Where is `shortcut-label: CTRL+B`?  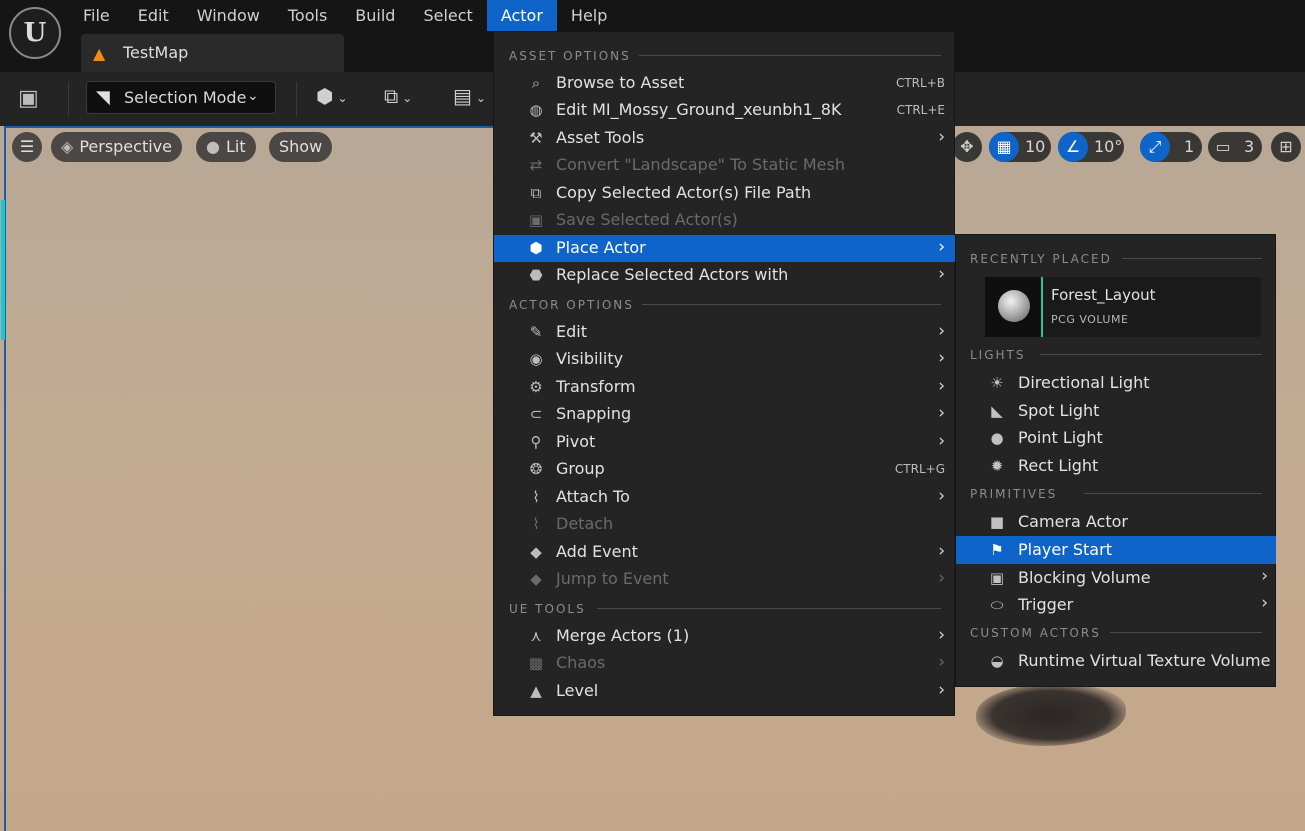 shortcut-label: CTRL+B is located at coordinates (920, 83).